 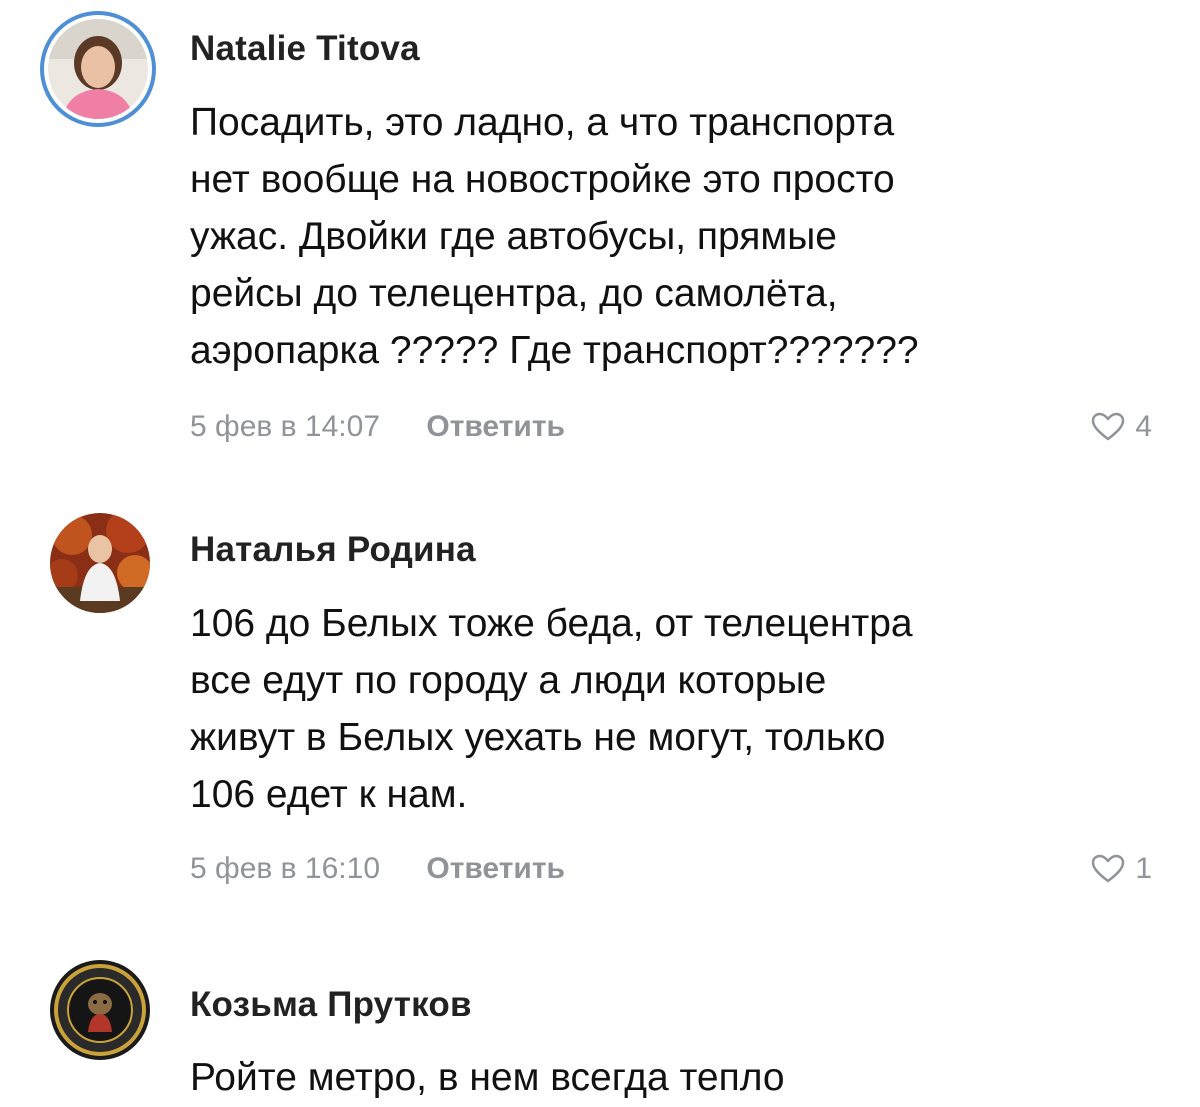 I want to click on comment-text-line: нет вообще на новостройке это просто, so click(x=542, y=179).